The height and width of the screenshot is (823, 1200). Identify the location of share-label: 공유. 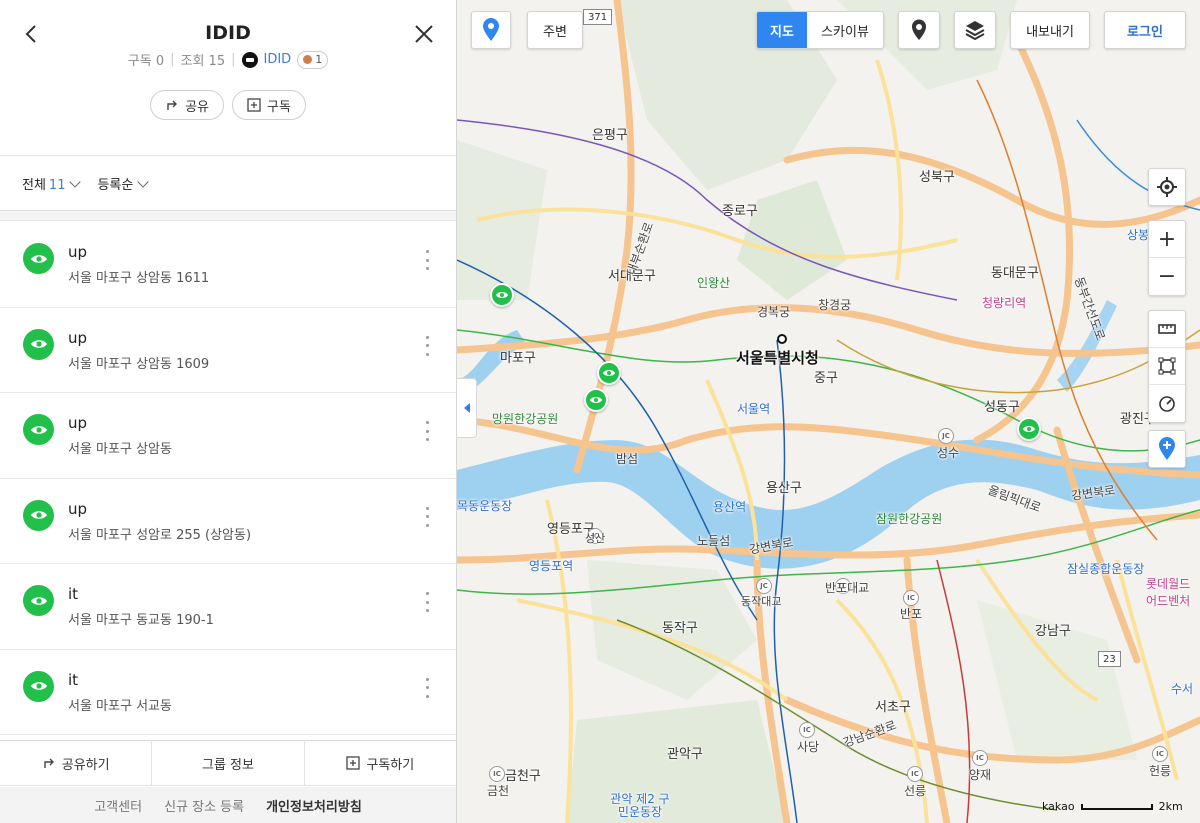
(197, 107).